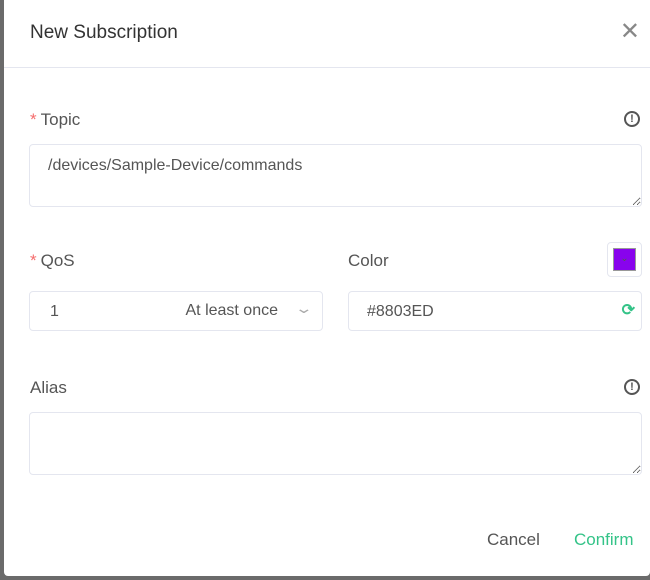  What do you see at coordinates (513, 540) in the screenshot?
I see `cancel-button: Cancel` at bounding box center [513, 540].